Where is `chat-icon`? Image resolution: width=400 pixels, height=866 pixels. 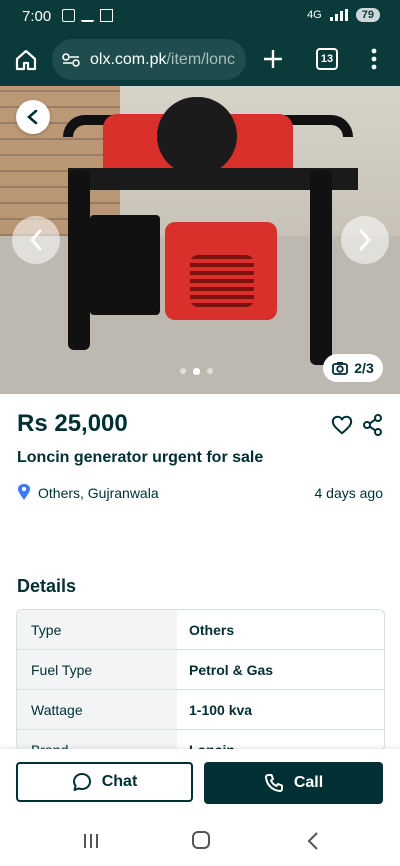
chat-icon is located at coordinates (81, 782).